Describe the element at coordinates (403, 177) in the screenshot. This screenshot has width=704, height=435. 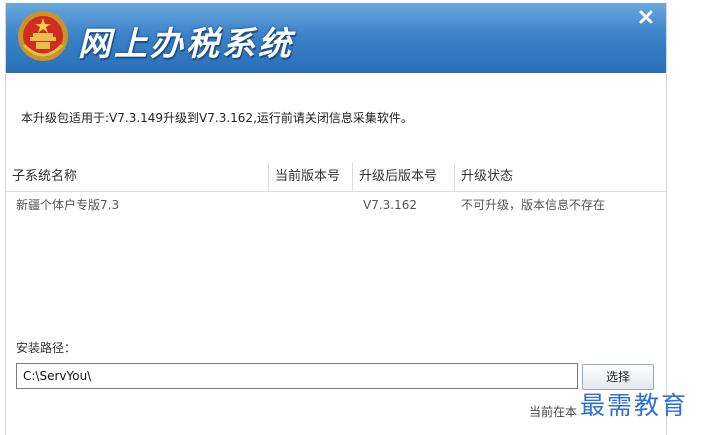
I see `column-header-upgraded-version: 升级后版本号` at that location.